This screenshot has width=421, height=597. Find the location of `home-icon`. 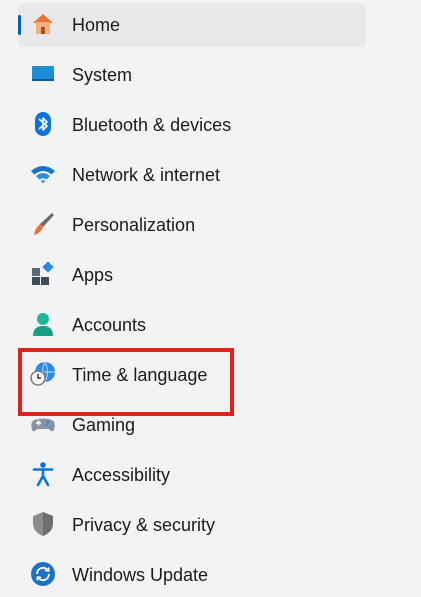

home-icon is located at coordinates (43, 24).